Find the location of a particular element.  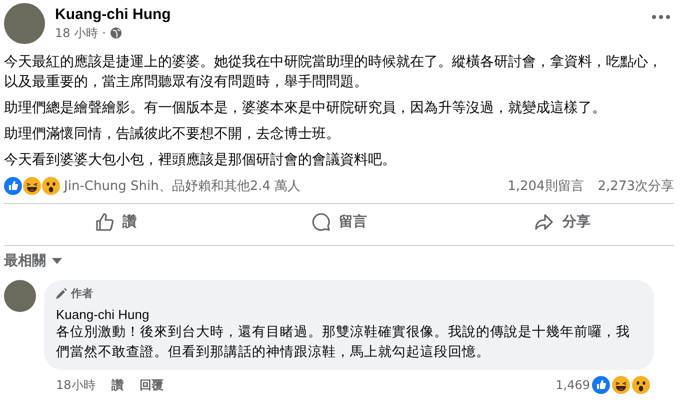

pencil-icon is located at coordinates (61, 293).